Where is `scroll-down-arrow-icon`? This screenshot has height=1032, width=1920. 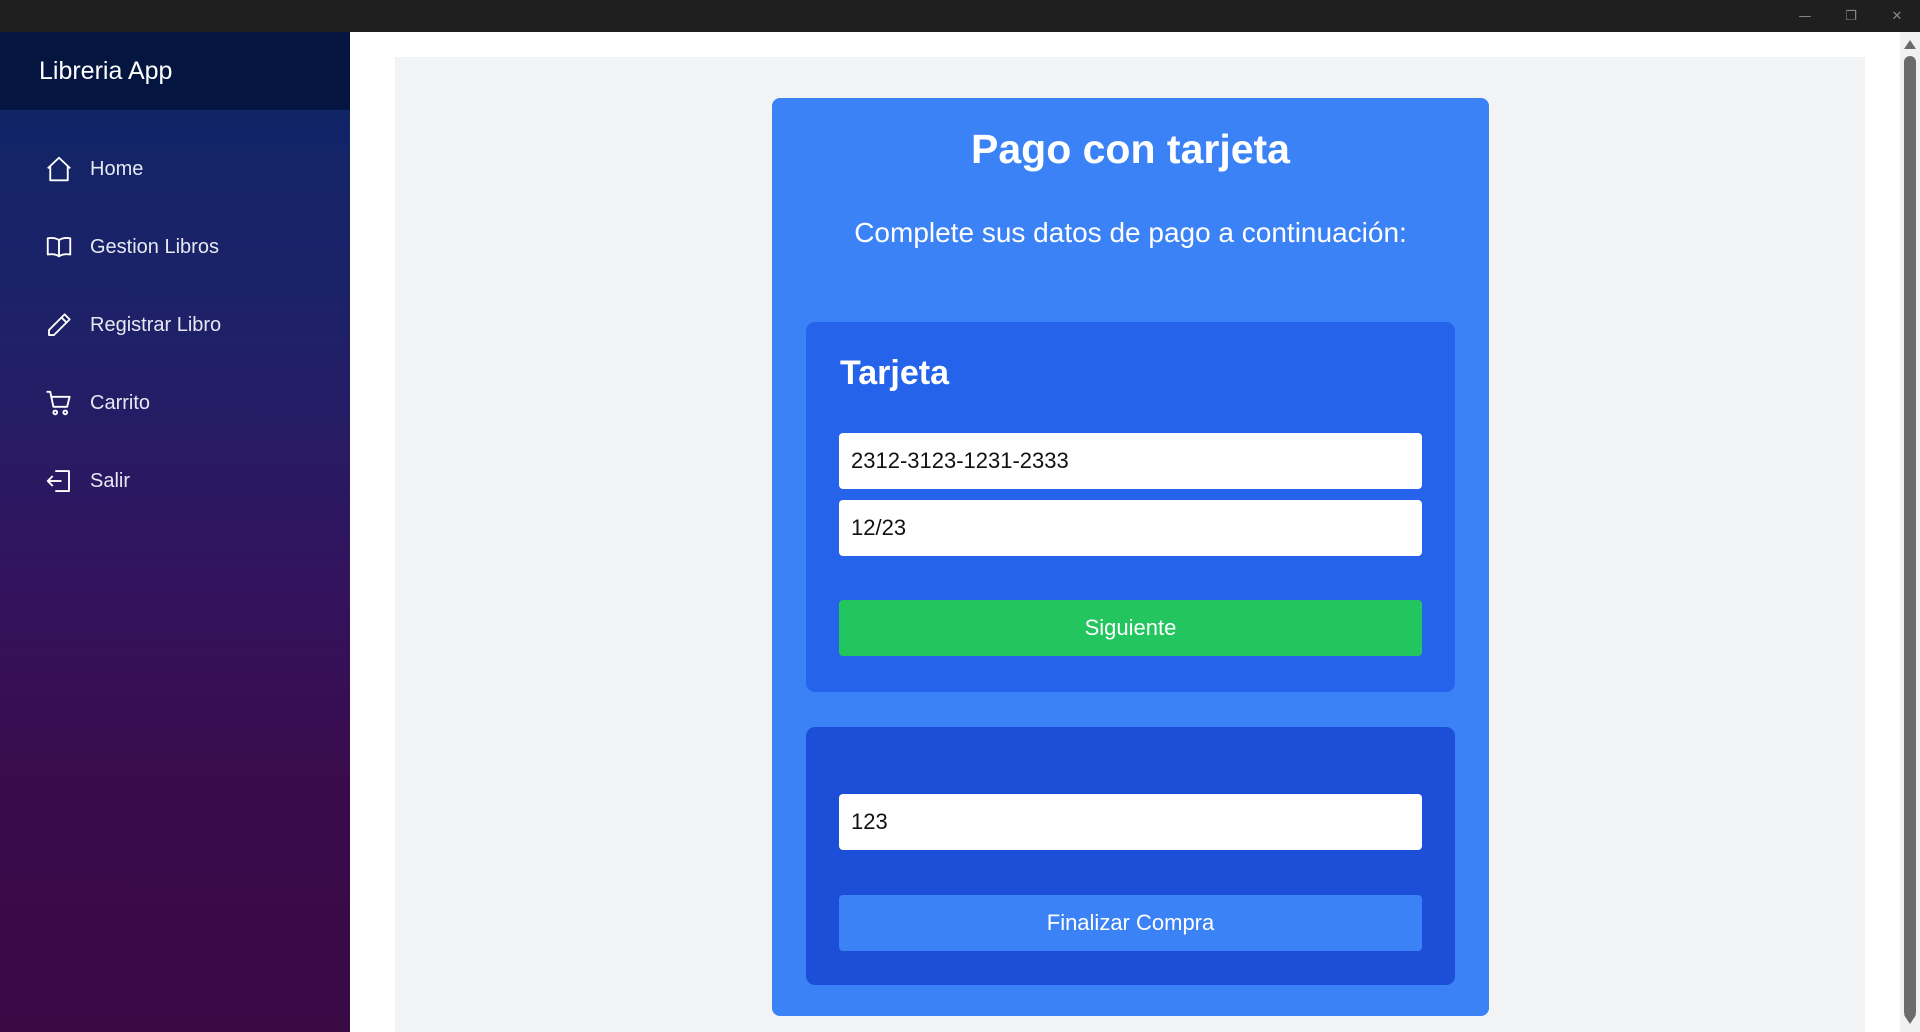
scroll-down-arrow-icon is located at coordinates (1910, 1019).